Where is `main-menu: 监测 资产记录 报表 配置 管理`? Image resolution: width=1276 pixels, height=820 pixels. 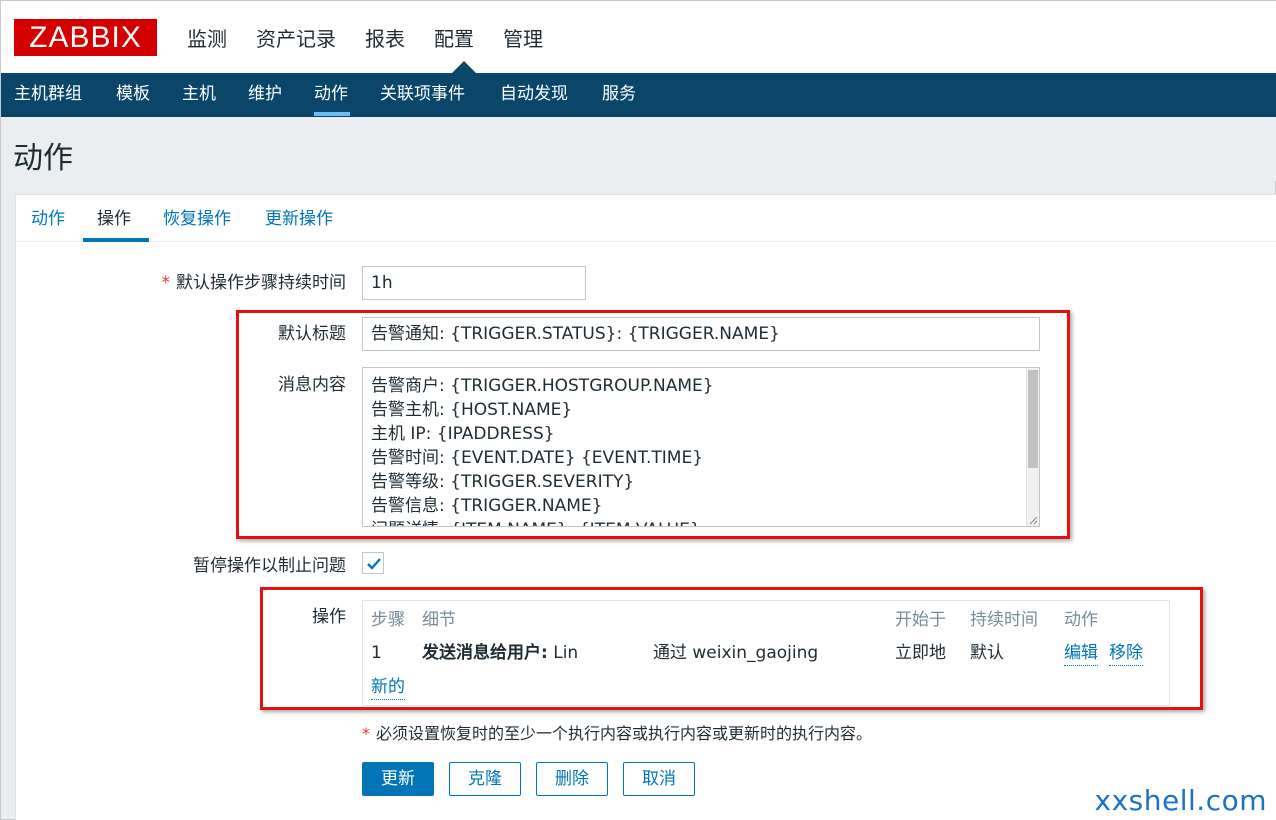
main-menu: 监测 资产记录 报表 配置 管理 is located at coordinates (379, 39).